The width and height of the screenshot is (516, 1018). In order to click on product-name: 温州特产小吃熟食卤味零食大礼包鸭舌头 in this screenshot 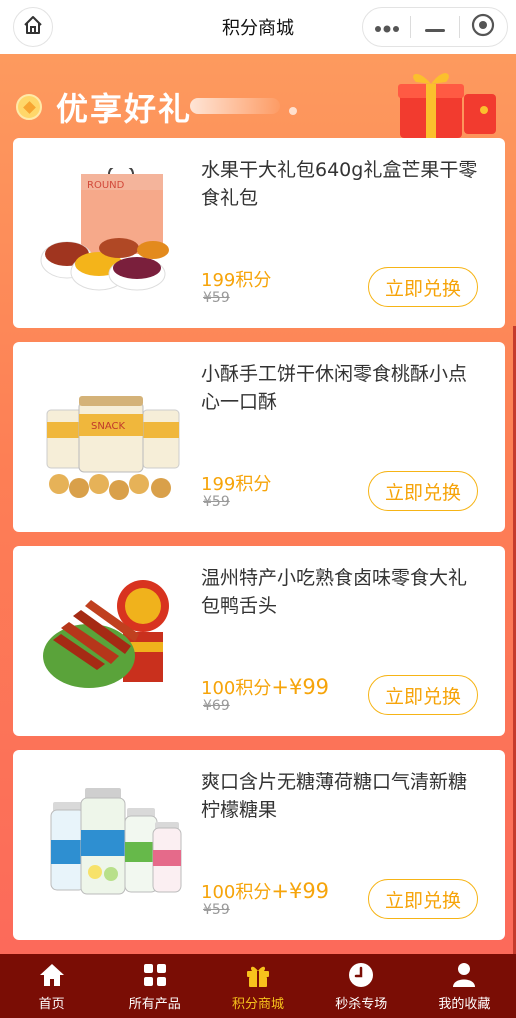, I will do `click(334, 592)`.